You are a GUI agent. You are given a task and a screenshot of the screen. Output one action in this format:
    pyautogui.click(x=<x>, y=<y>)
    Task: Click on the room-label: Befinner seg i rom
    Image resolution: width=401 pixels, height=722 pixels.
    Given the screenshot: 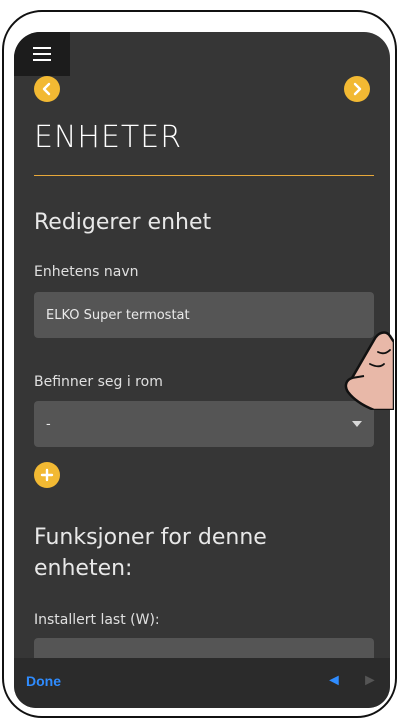 What is the action you would take?
    pyautogui.click(x=98, y=382)
    